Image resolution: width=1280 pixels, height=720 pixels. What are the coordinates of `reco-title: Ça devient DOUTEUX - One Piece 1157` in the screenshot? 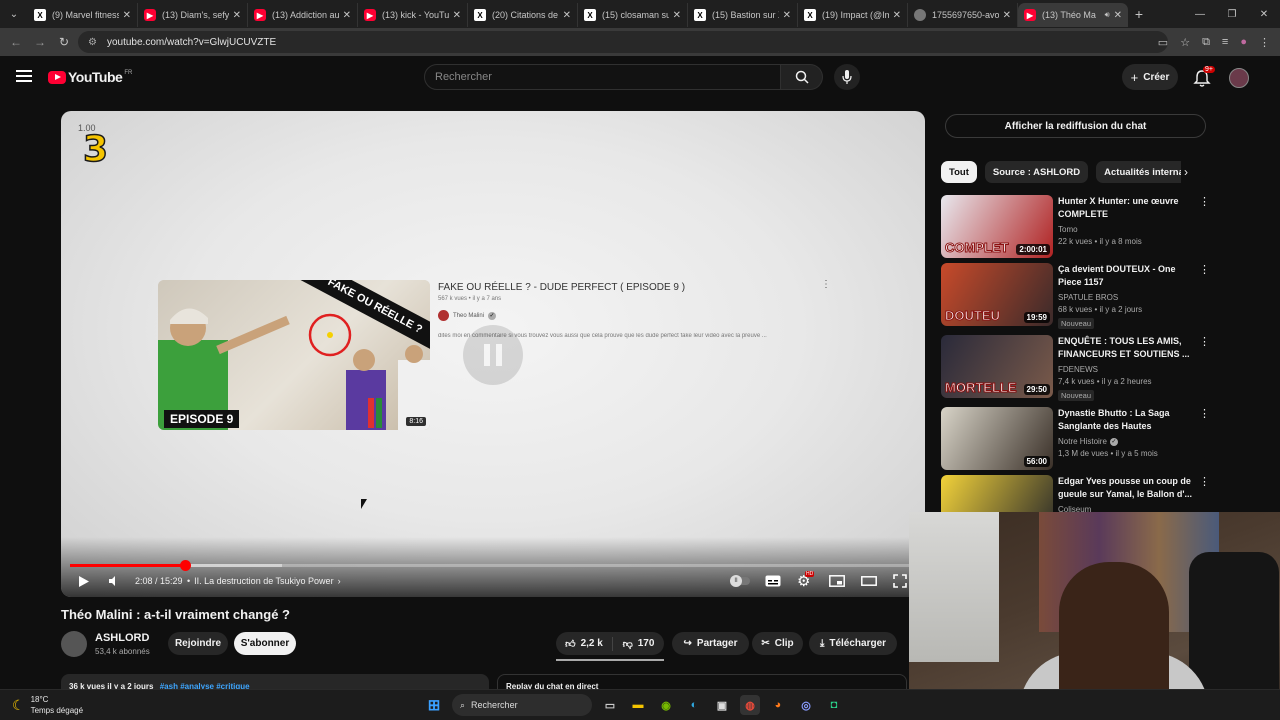 It's located at (1125, 276).